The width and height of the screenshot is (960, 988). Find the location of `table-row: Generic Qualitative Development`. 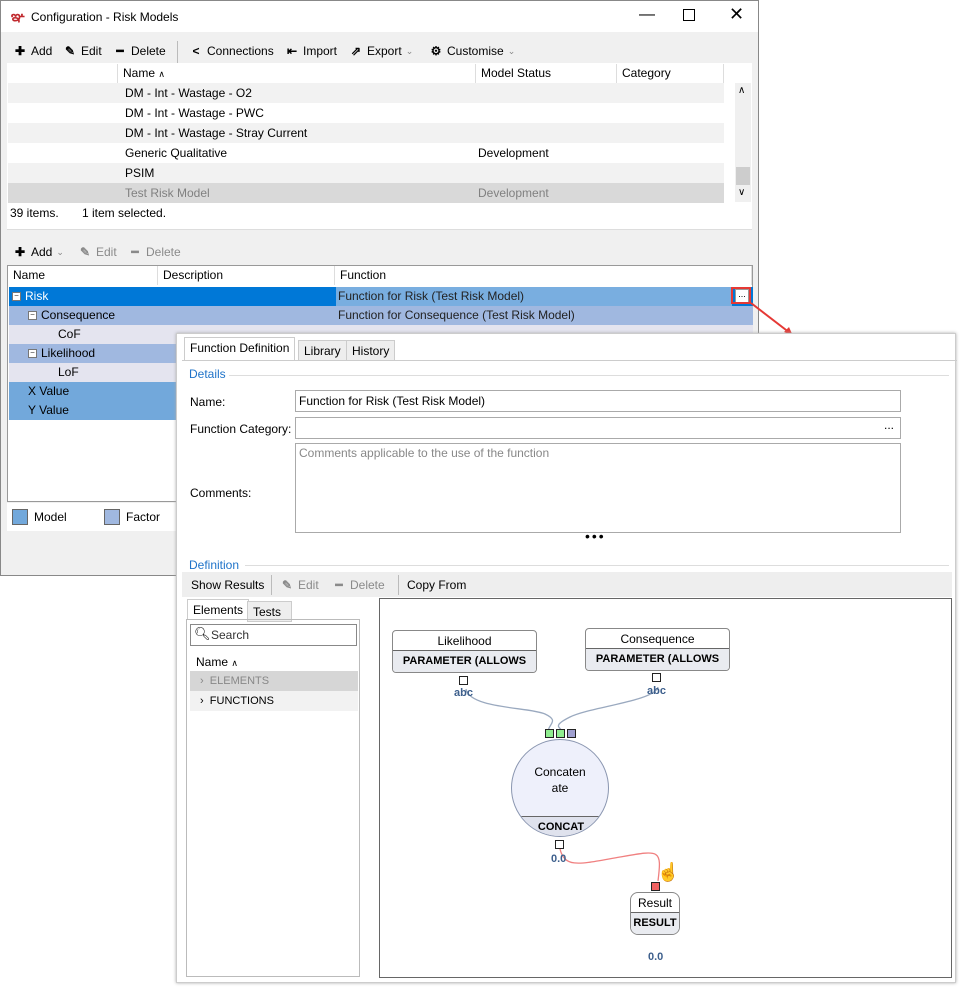

table-row: Generic Qualitative Development is located at coordinates (366, 153).